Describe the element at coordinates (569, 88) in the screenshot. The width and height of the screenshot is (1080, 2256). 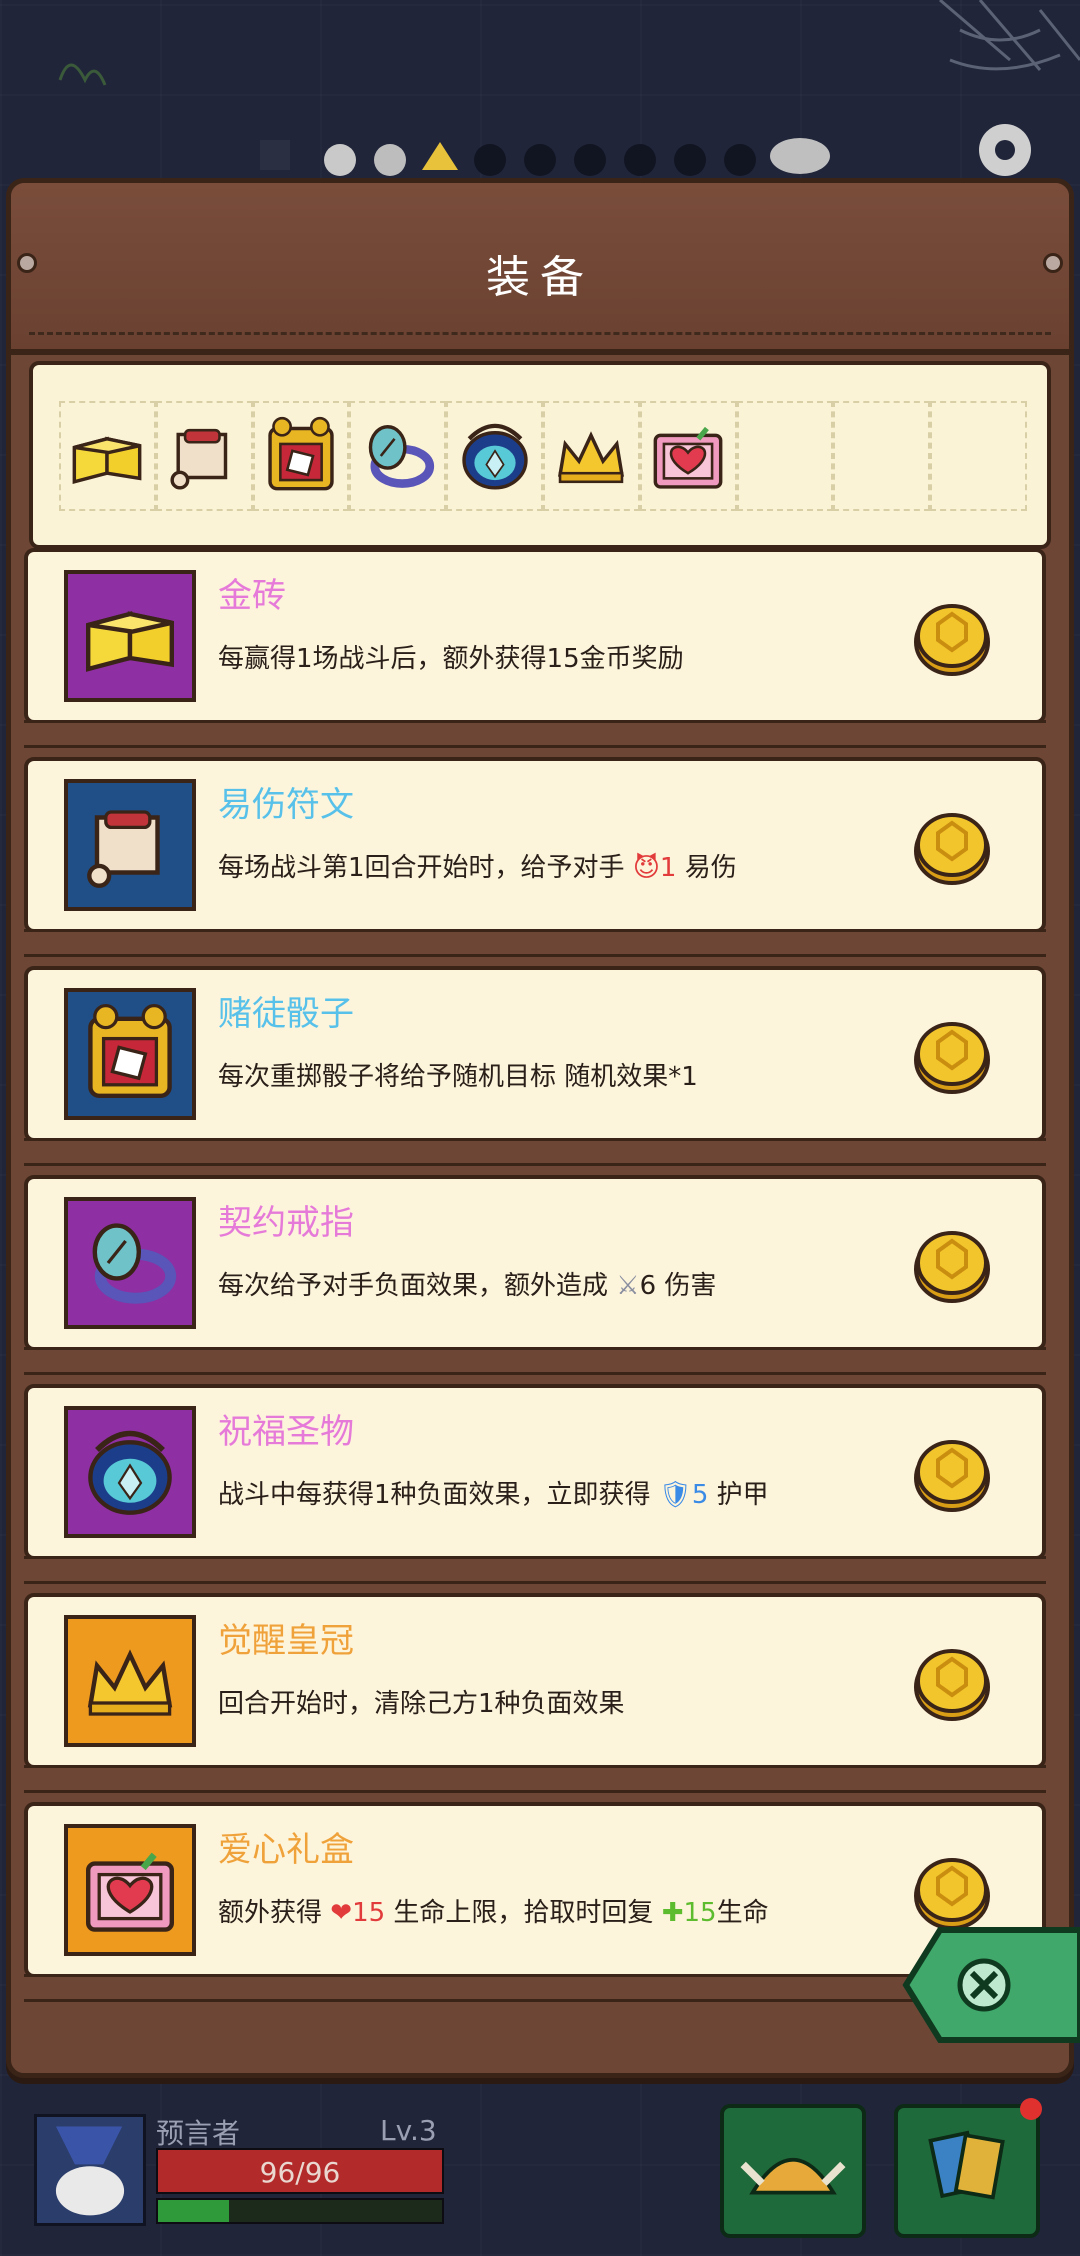
I see `top-decoration` at that location.